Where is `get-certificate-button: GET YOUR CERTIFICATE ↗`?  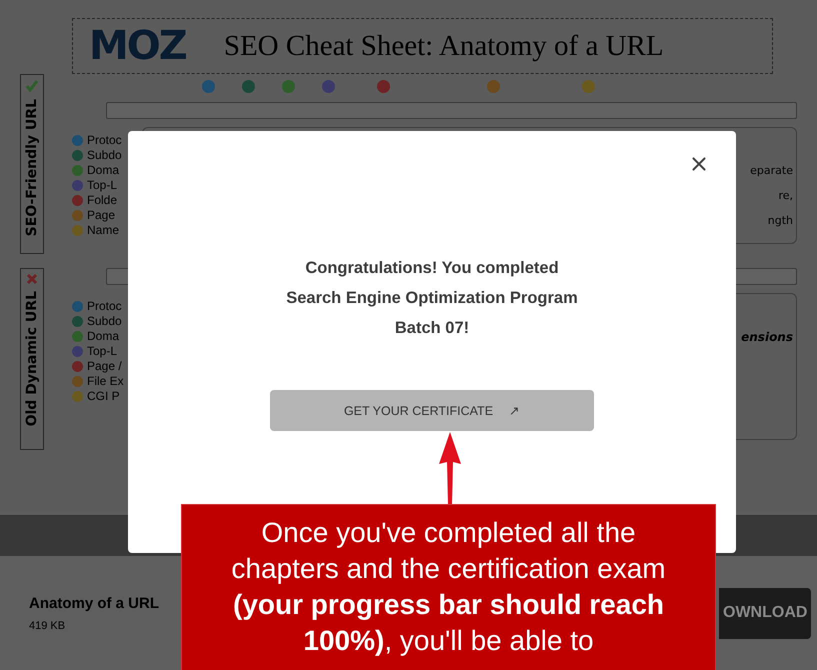 get-certificate-button: GET YOUR CERTIFICATE ↗ is located at coordinates (432, 410).